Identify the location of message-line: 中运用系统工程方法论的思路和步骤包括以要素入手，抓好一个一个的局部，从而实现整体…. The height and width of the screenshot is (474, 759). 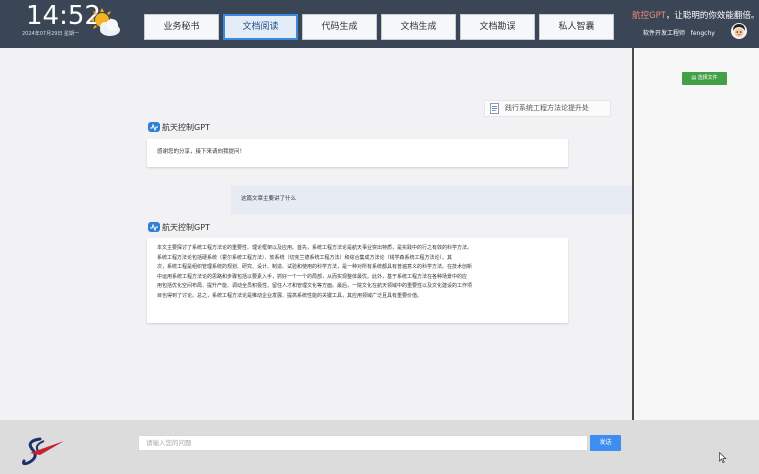
(312, 276).